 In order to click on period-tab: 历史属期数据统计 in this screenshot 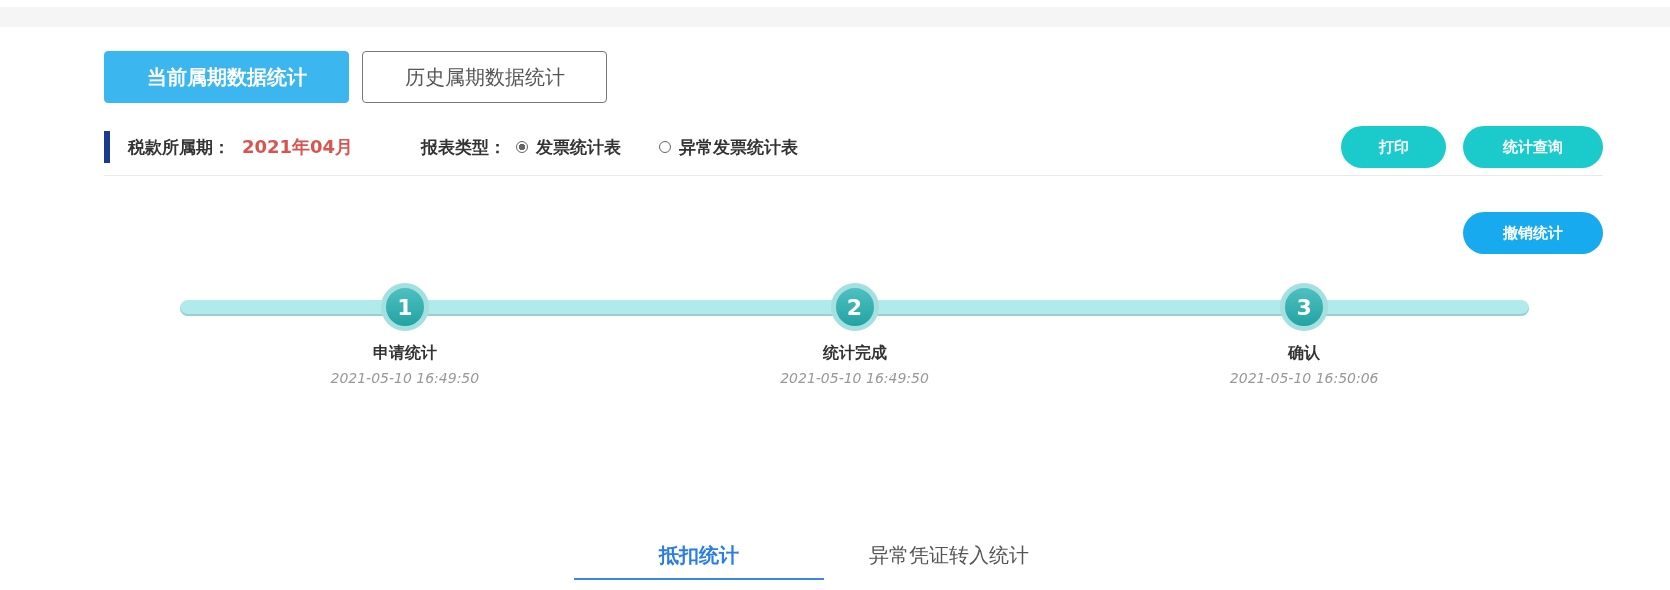, I will do `click(484, 77)`.